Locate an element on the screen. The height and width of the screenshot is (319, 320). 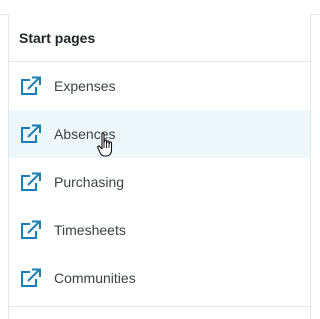
bottom-divider is located at coordinates (159, 306).